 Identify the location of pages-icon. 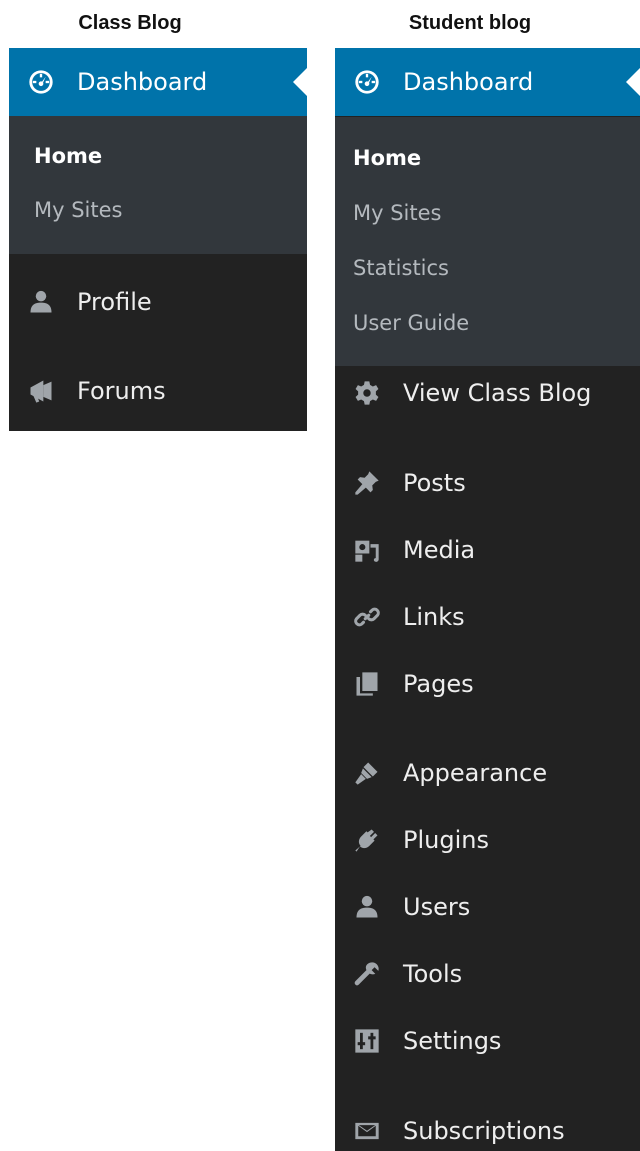
(367, 684).